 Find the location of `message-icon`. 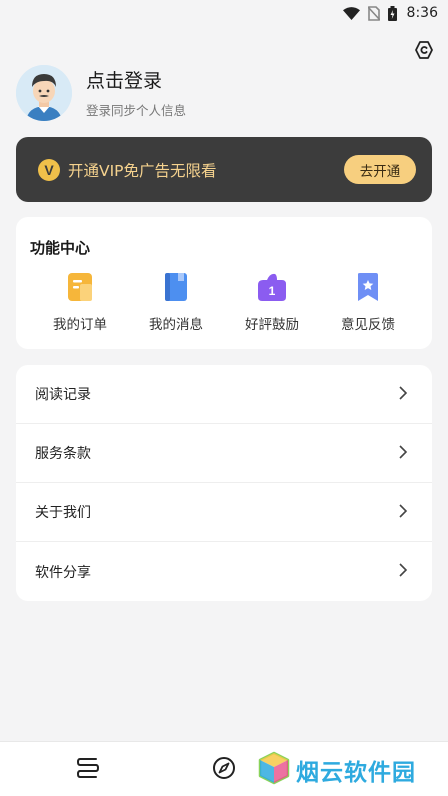

message-icon is located at coordinates (176, 287).